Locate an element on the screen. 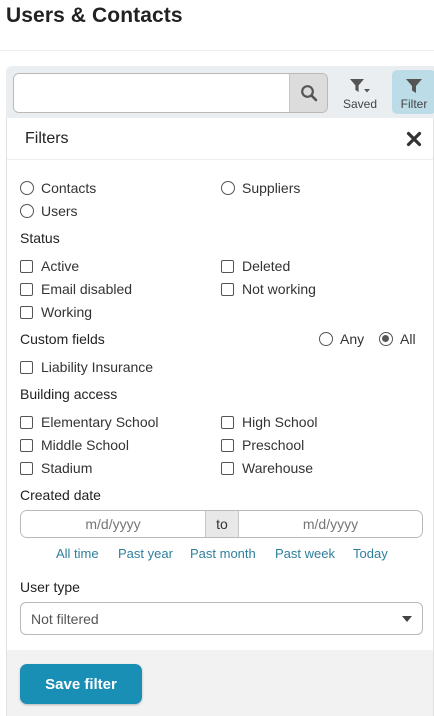 This screenshot has height=716, width=434. filter-dropdown-icon is located at coordinates (360, 86).